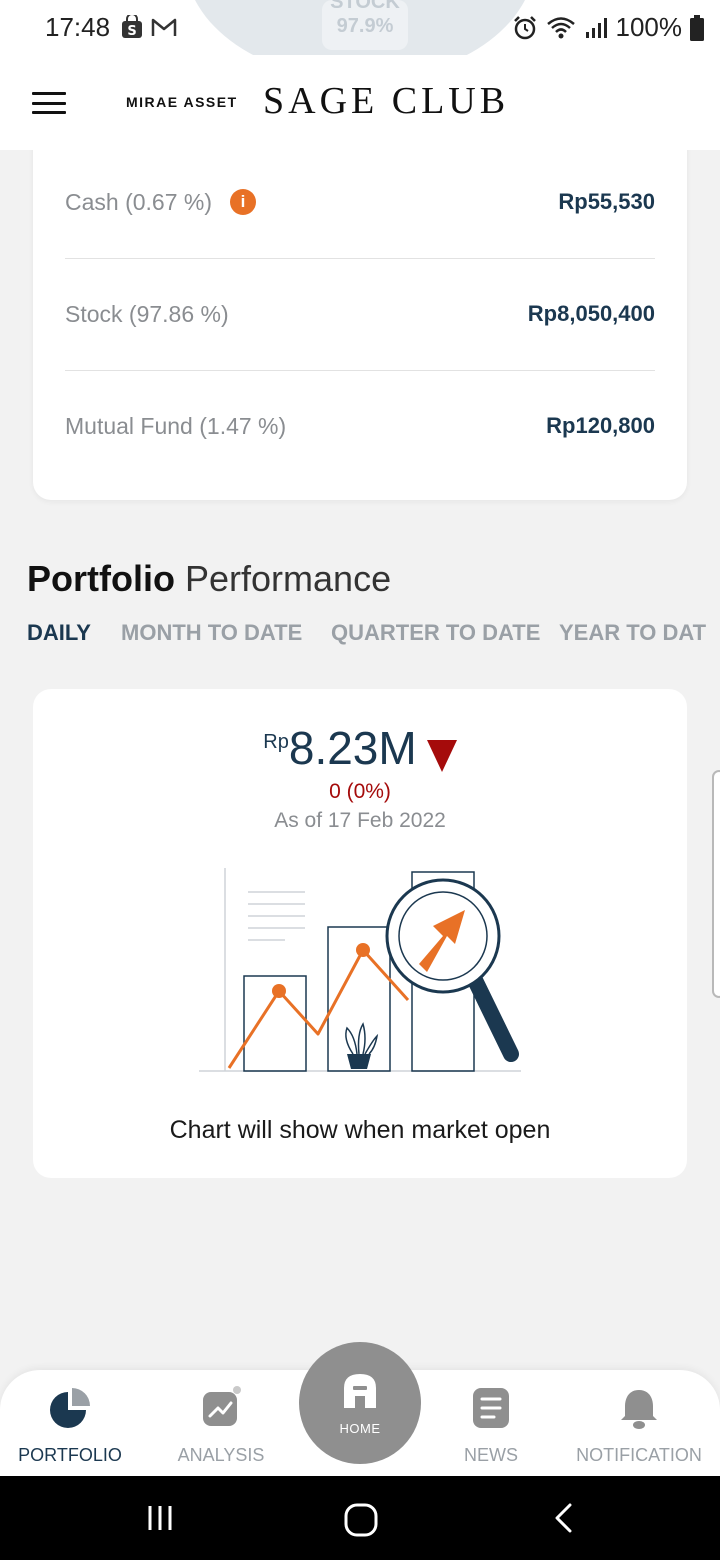 The height and width of the screenshot is (1560, 720). I want to click on status-bar: STOCK 97.9% 17:48 S 100%, so click(360, 40).